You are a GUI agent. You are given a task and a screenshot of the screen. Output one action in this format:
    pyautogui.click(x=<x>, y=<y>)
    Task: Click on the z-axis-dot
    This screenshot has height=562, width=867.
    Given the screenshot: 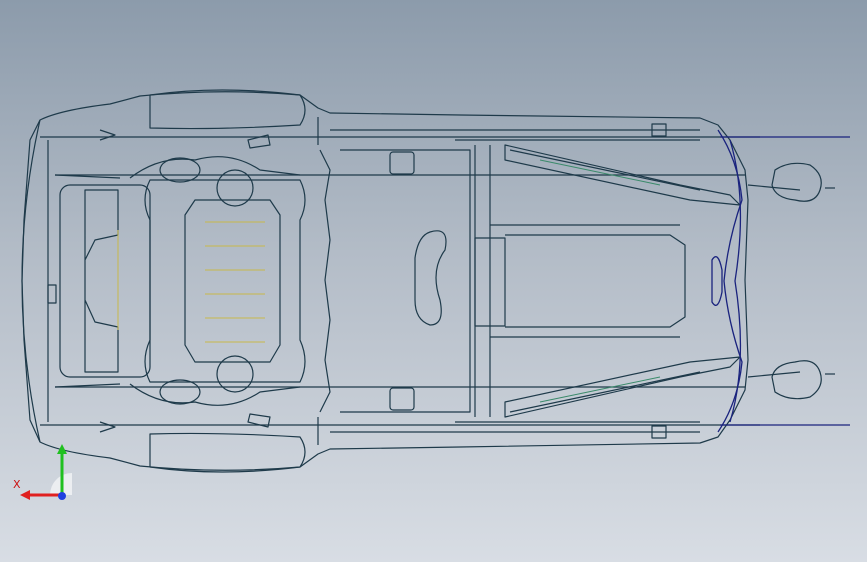 What is the action you would take?
    pyautogui.click(x=62, y=496)
    